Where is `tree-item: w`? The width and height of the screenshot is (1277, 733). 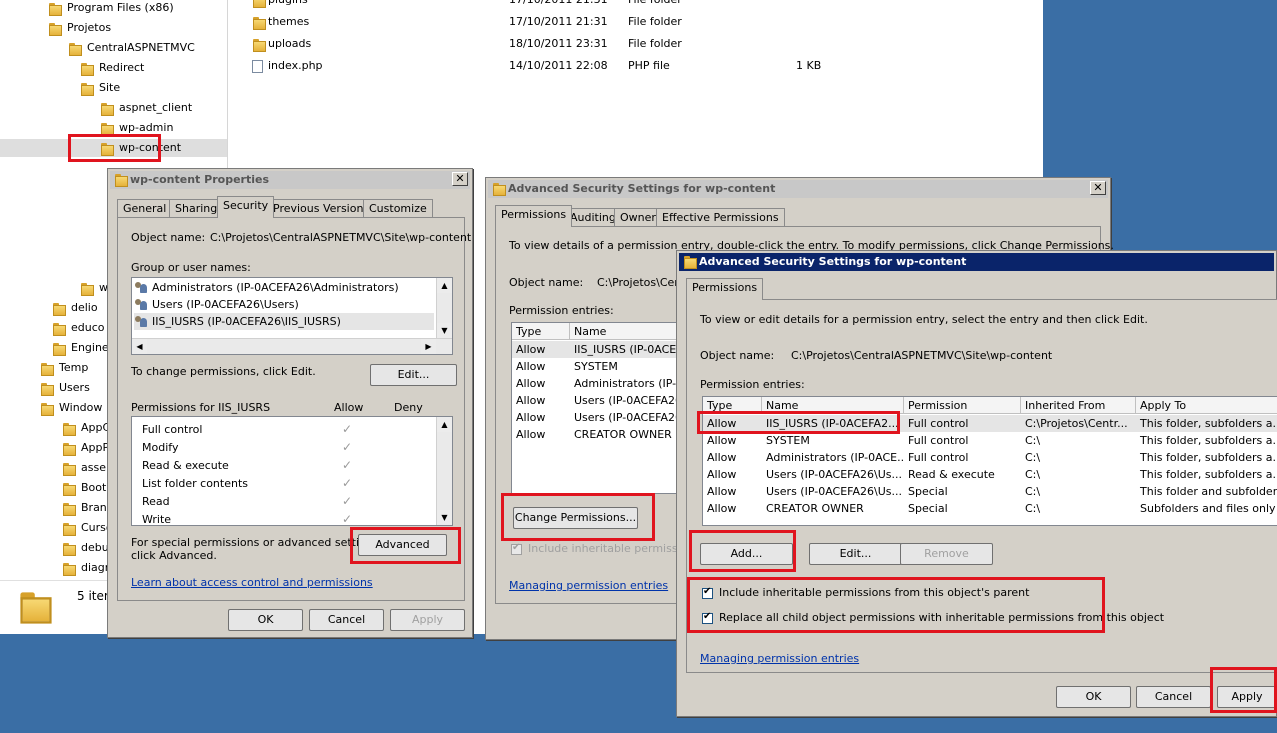 tree-item: w is located at coordinates (94, 288).